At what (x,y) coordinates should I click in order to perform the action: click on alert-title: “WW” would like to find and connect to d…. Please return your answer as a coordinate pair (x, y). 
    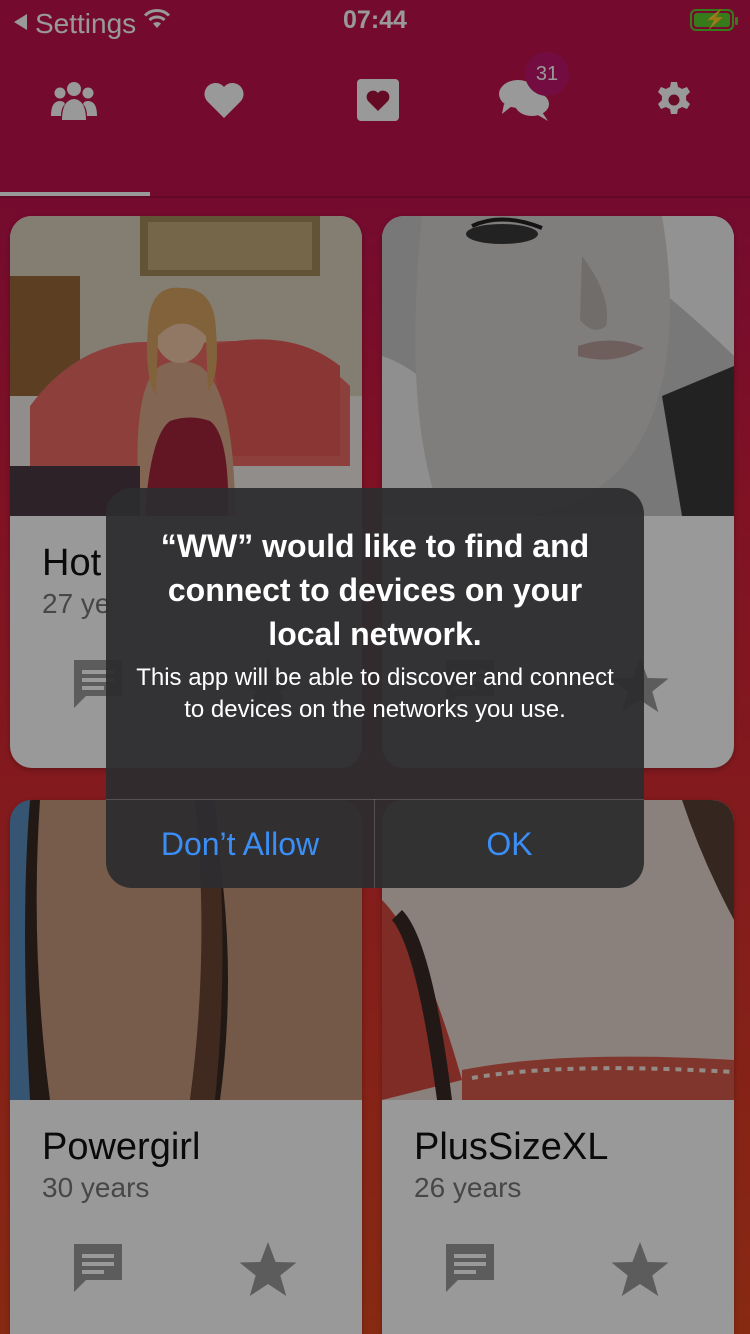
    Looking at the image, I should click on (375, 590).